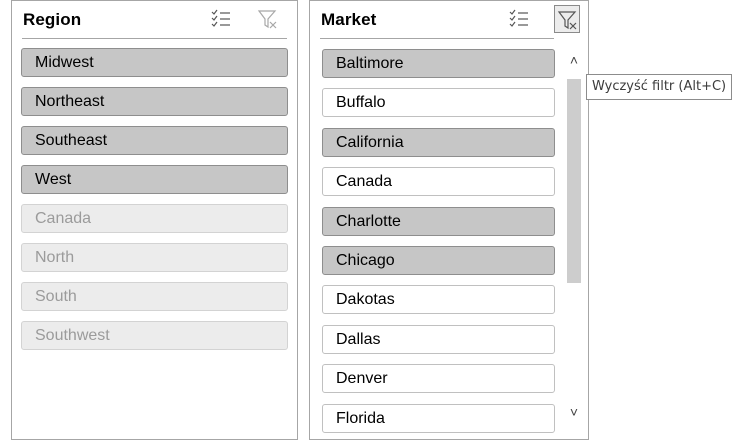 This screenshot has height=440, width=753. I want to click on region-item: Northeast, so click(154, 101).